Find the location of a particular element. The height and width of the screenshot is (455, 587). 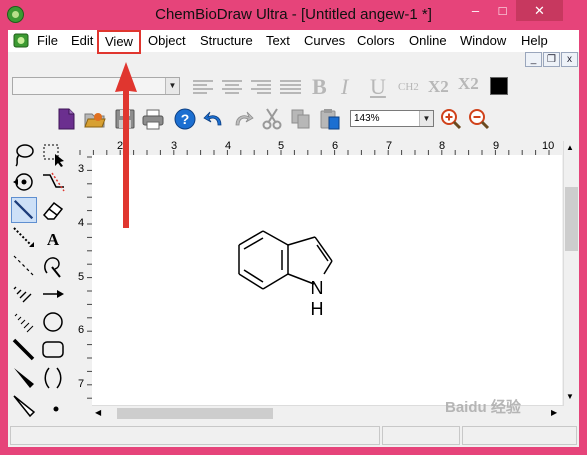

window-maximize-button: □ is located at coordinates (502, 10).